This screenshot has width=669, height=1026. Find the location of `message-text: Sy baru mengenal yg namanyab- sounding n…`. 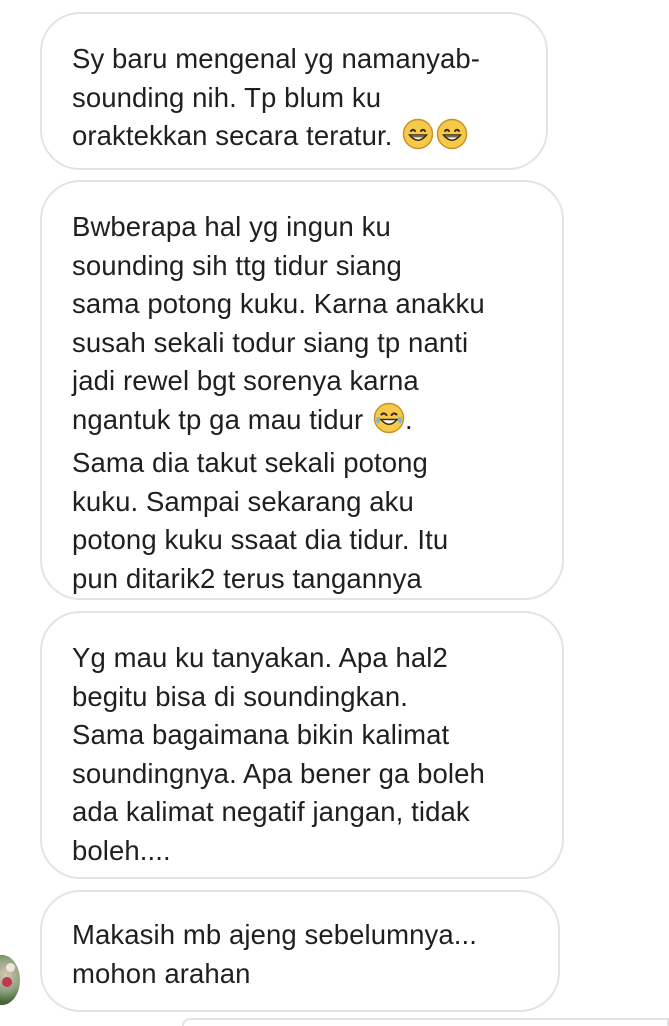

message-text: Sy baru mengenal yg namanyab- sounding n… is located at coordinates (294, 100).